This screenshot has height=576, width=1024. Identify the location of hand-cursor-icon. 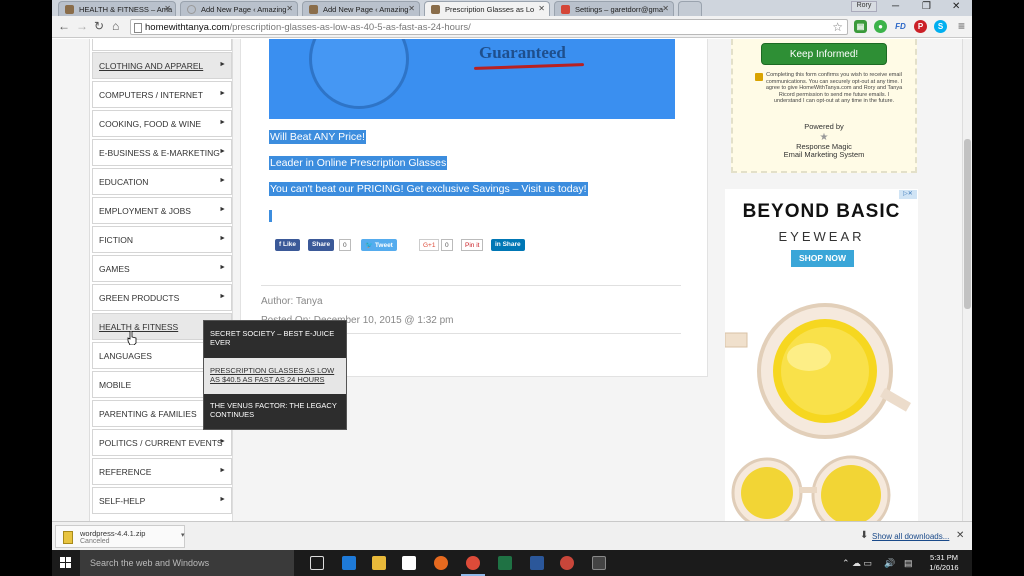
(132, 338).